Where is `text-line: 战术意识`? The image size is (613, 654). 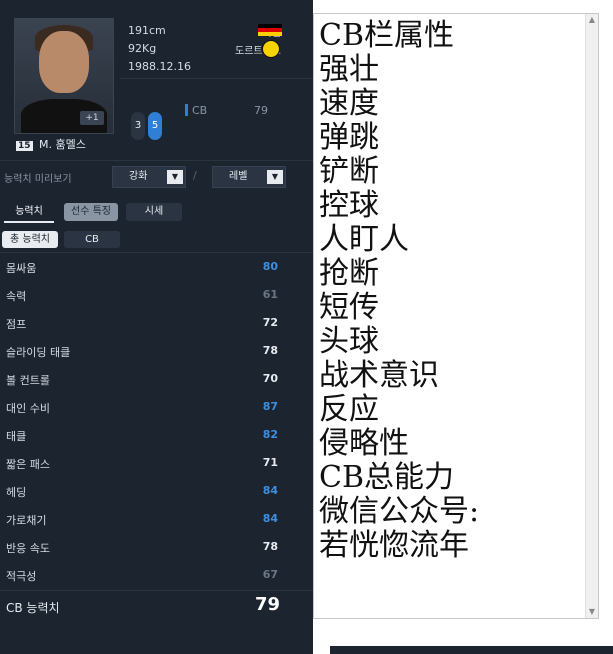
text-line: 战术意识 is located at coordinates (379, 375).